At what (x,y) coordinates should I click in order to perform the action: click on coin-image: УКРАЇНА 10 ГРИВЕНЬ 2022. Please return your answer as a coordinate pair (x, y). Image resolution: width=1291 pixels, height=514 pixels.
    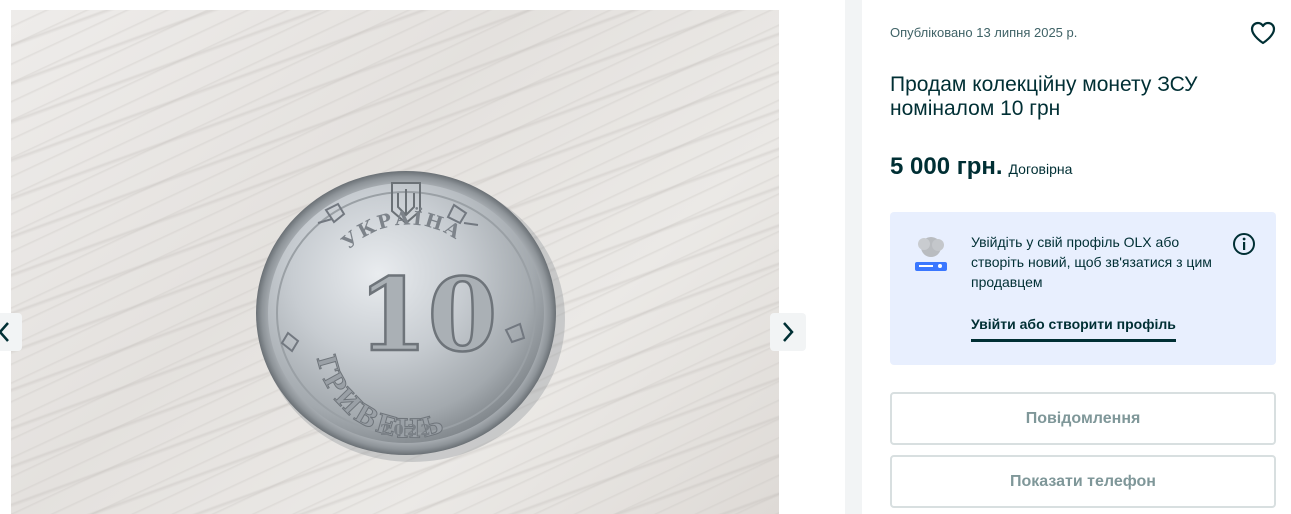
    Looking at the image, I should click on (410, 316).